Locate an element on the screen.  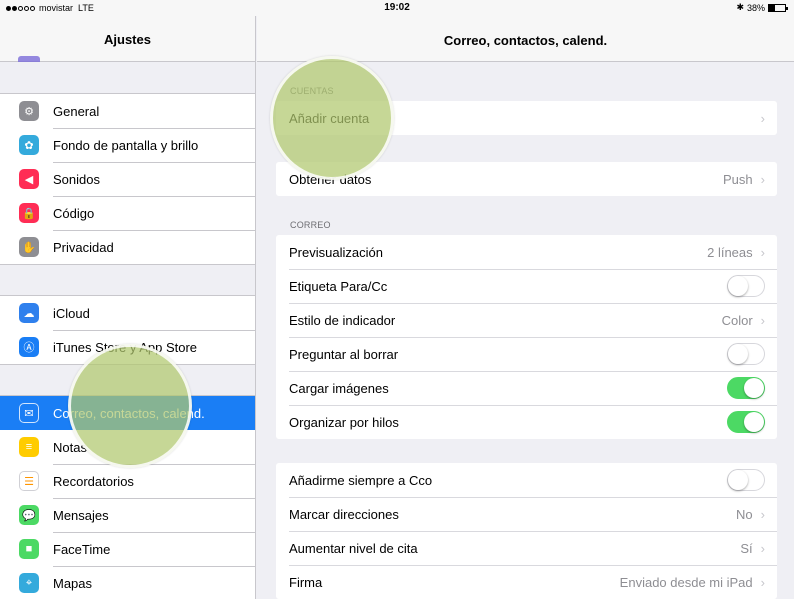
sidebar-item-label: Correo, contactos, calend. is located at coordinates (129, 413).